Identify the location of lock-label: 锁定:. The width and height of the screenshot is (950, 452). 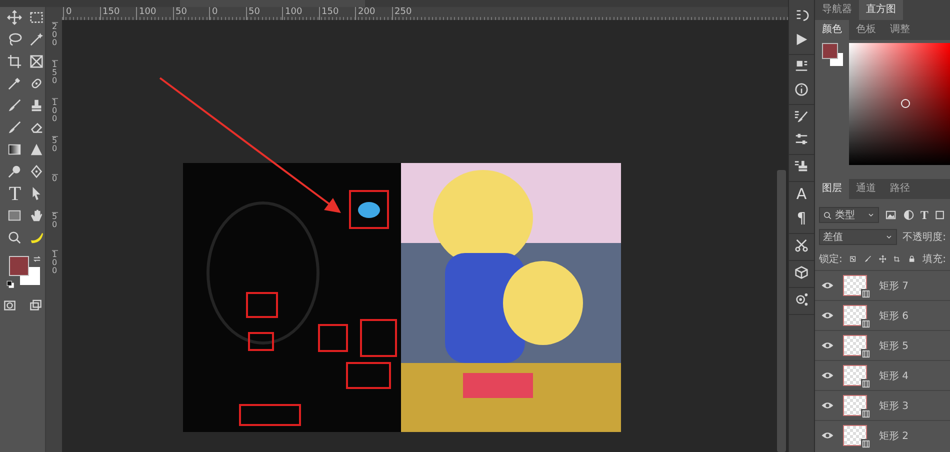
(830, 259).